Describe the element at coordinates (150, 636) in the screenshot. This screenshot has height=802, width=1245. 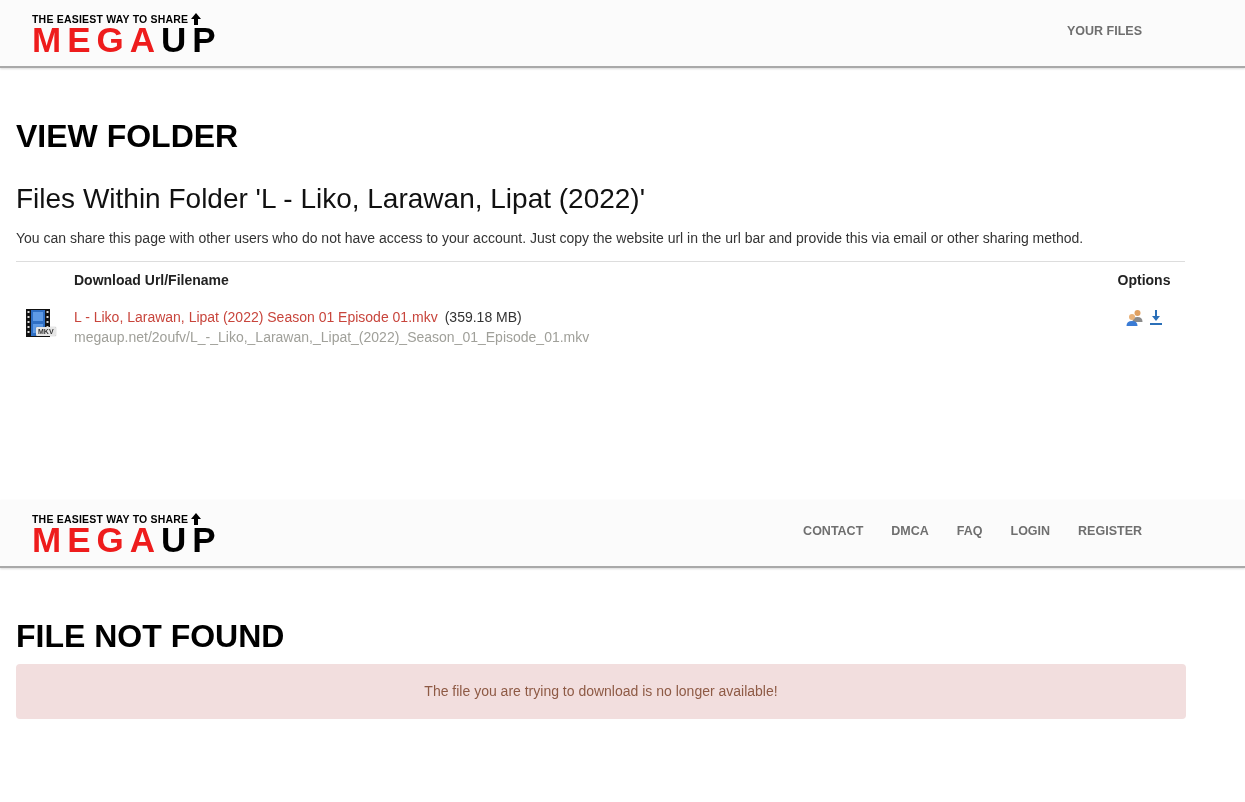
I see `page-heading: FILE NOT FOUND` at that location.